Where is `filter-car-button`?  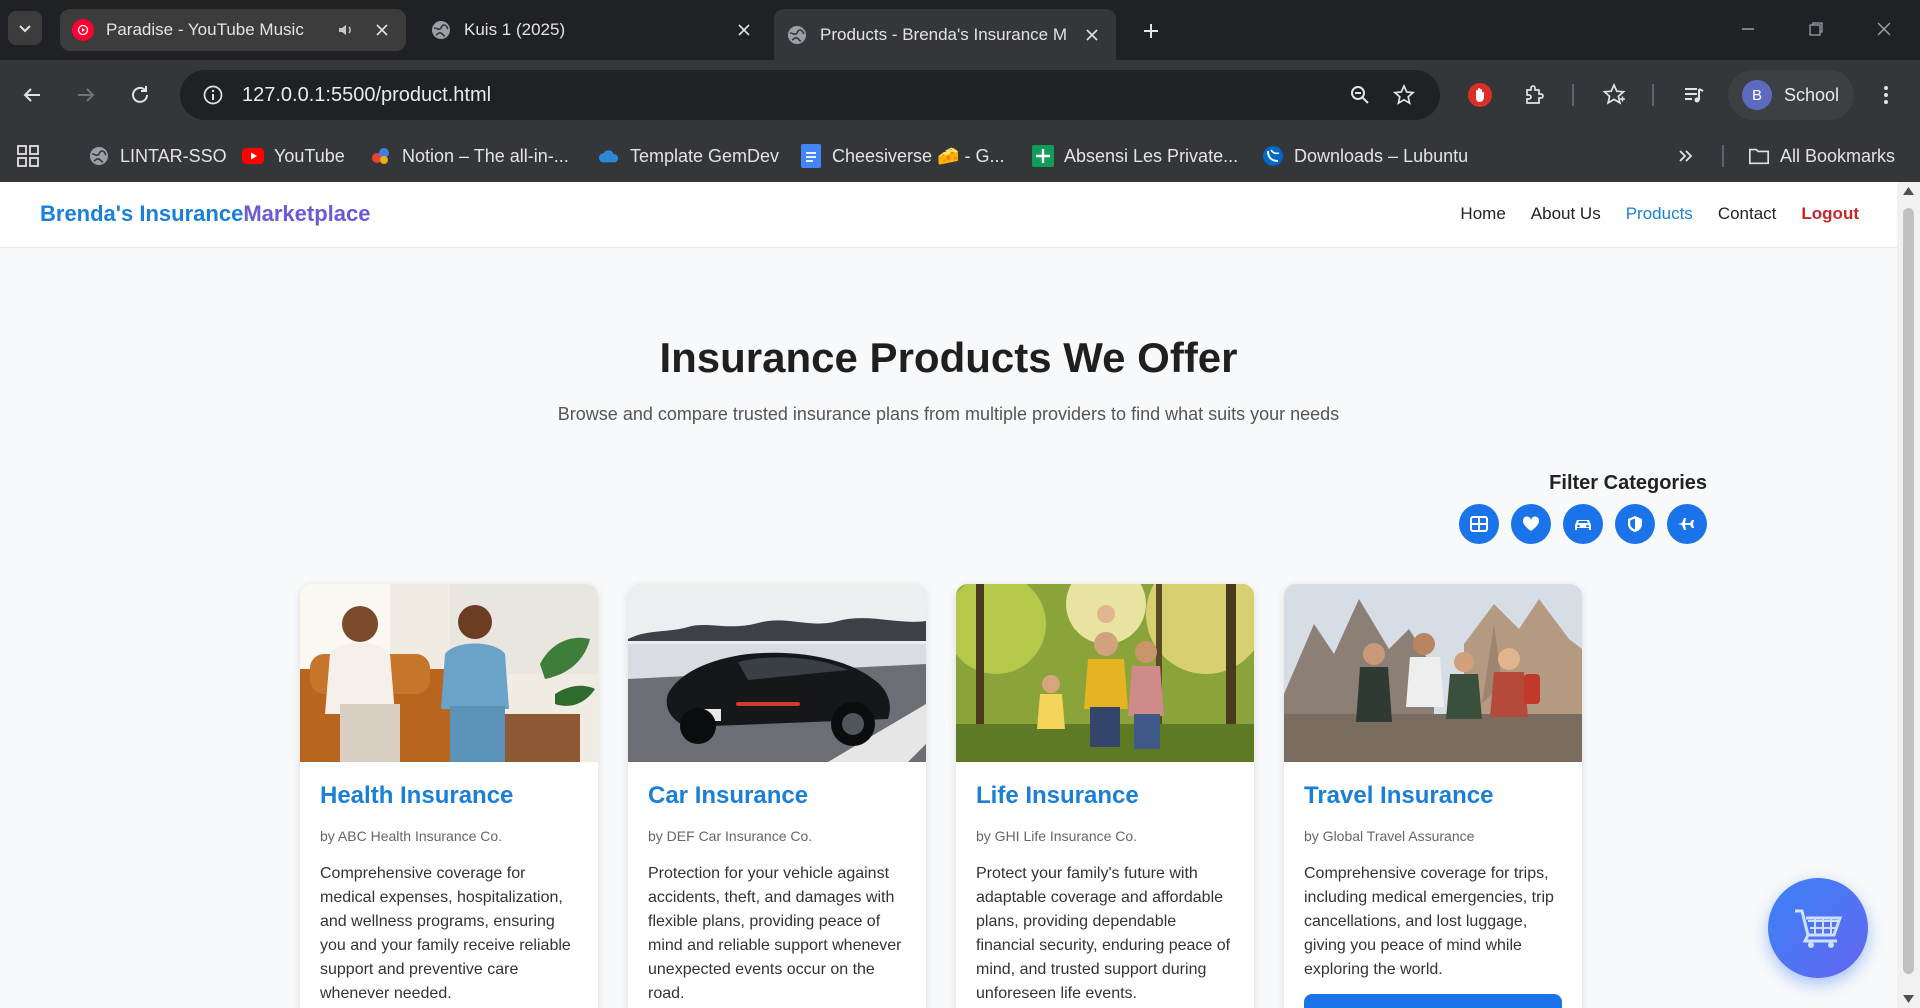
filter-car-button is located at coordinates (1583, 524).